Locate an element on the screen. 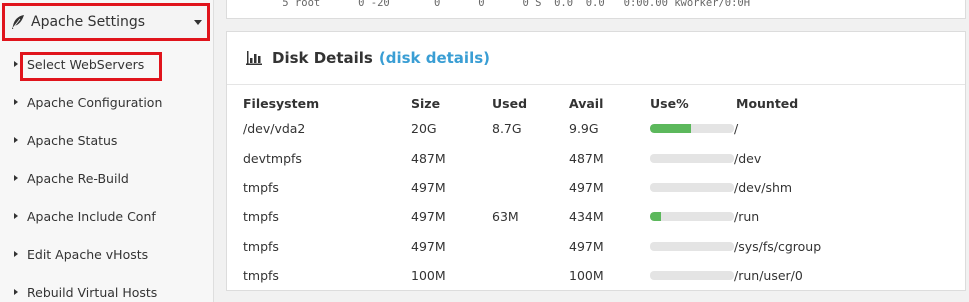 Image resolution: width=969 pixels, height=302 pixels. sidebar-item-label: Apache Configuration is located at coordinates (95, 102).